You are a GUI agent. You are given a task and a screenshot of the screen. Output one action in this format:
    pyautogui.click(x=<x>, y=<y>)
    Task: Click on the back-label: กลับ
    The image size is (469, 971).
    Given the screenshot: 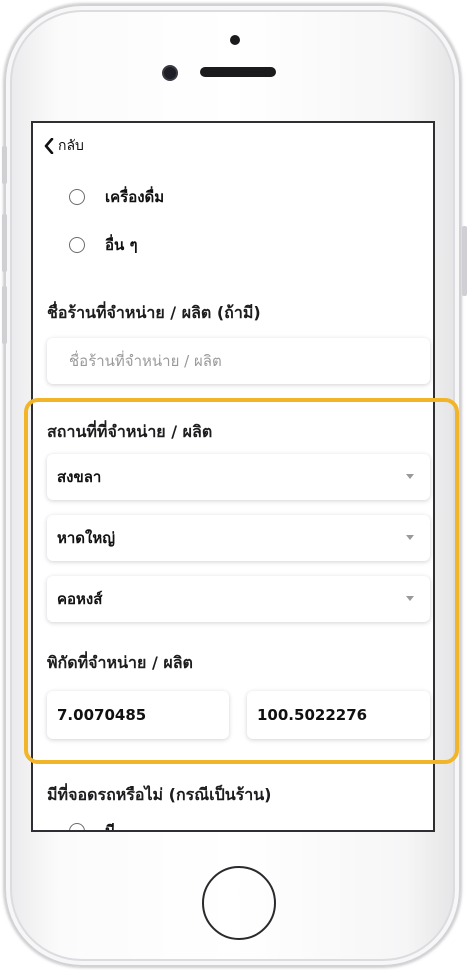 What is the action you would take?
    pyautogui.click(x=71, y=146)
    